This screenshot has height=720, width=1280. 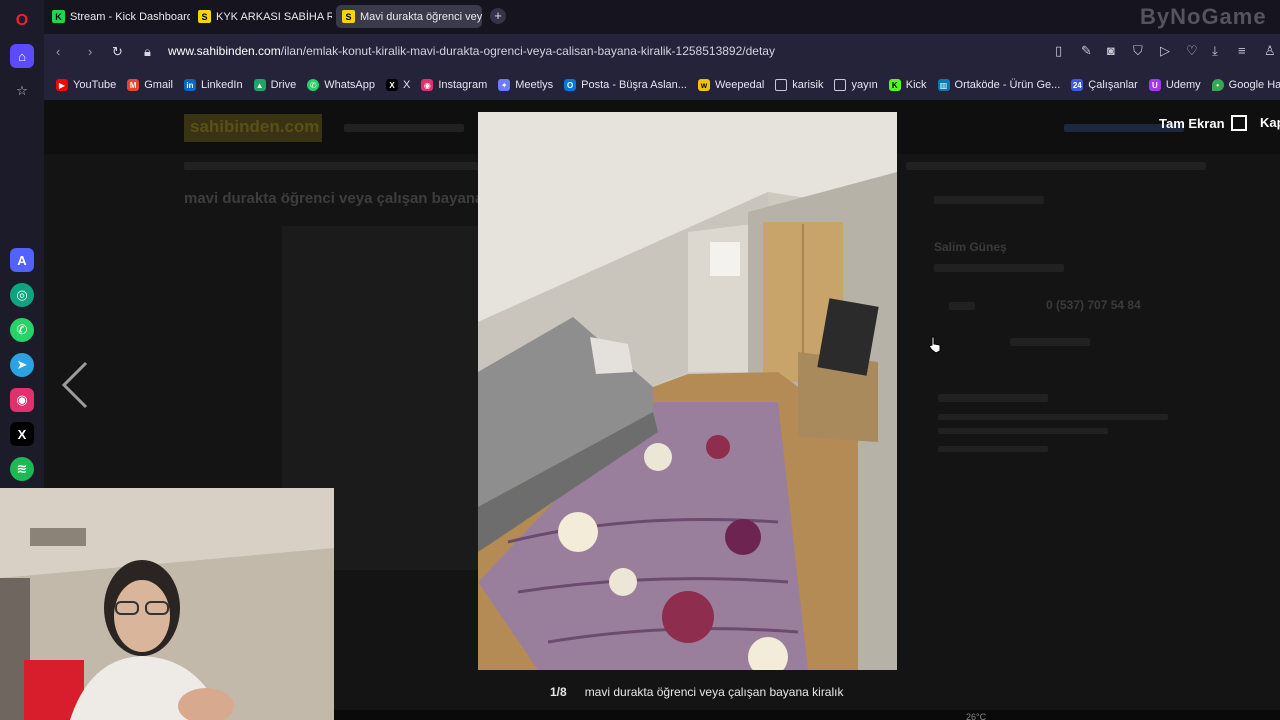 What do you see at coordinates (1165, 51) in the screenshot?
I see `play-icon: ▷` at bounding box center [1165, 51].